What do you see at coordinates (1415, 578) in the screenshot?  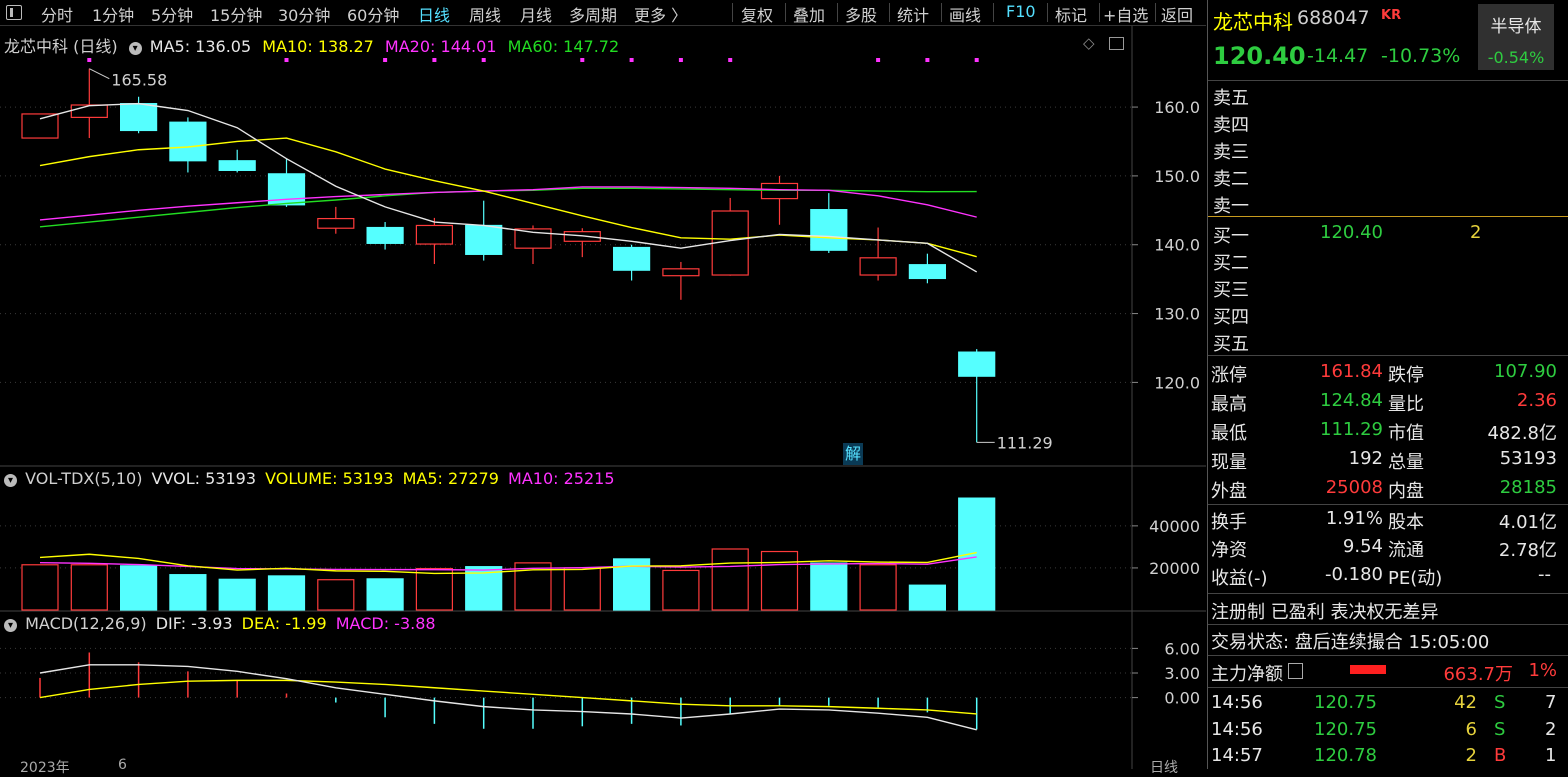 I see `pe-label: PE(动)` at bounding box center [1415, 578].